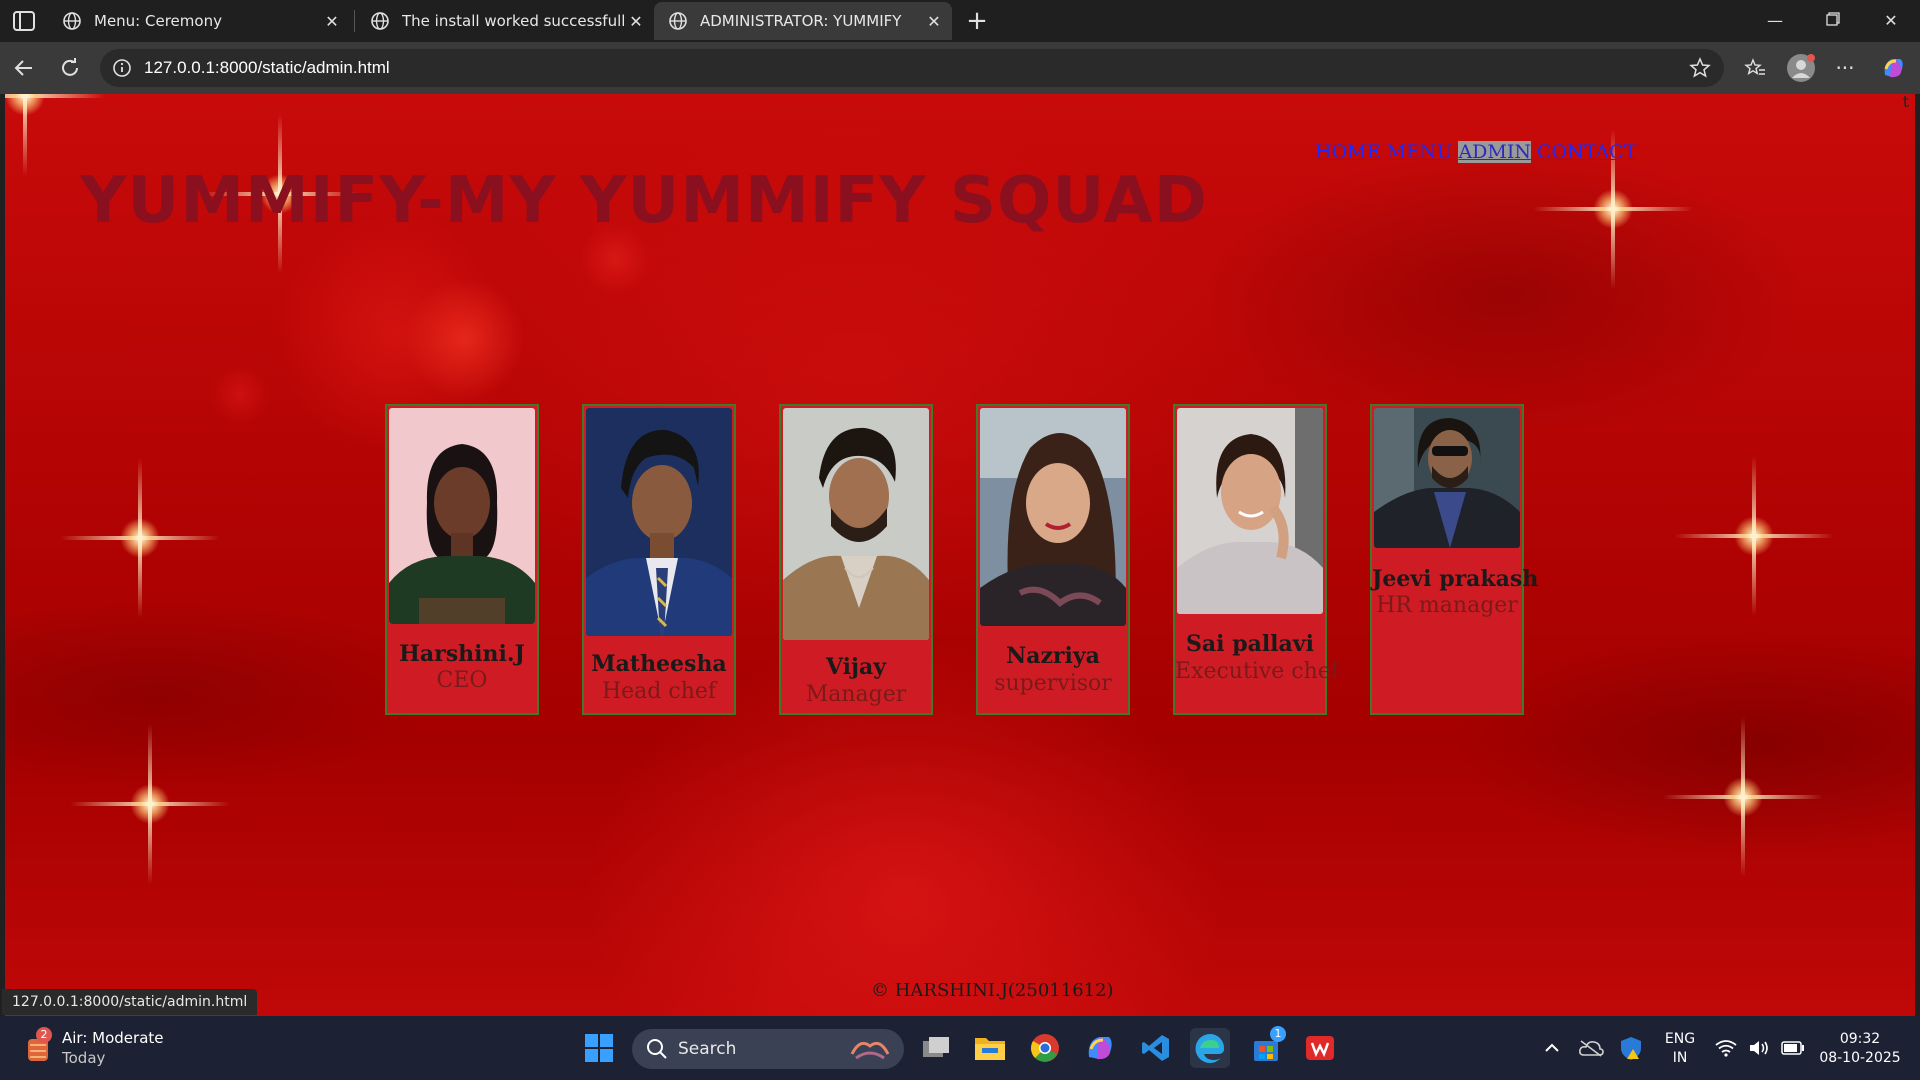 This screenshot has height=1080, width=1920. What do you see at coordinates (354, 21) in the screenshot?
I see `tab-divider` at bounding box center [354, 21].